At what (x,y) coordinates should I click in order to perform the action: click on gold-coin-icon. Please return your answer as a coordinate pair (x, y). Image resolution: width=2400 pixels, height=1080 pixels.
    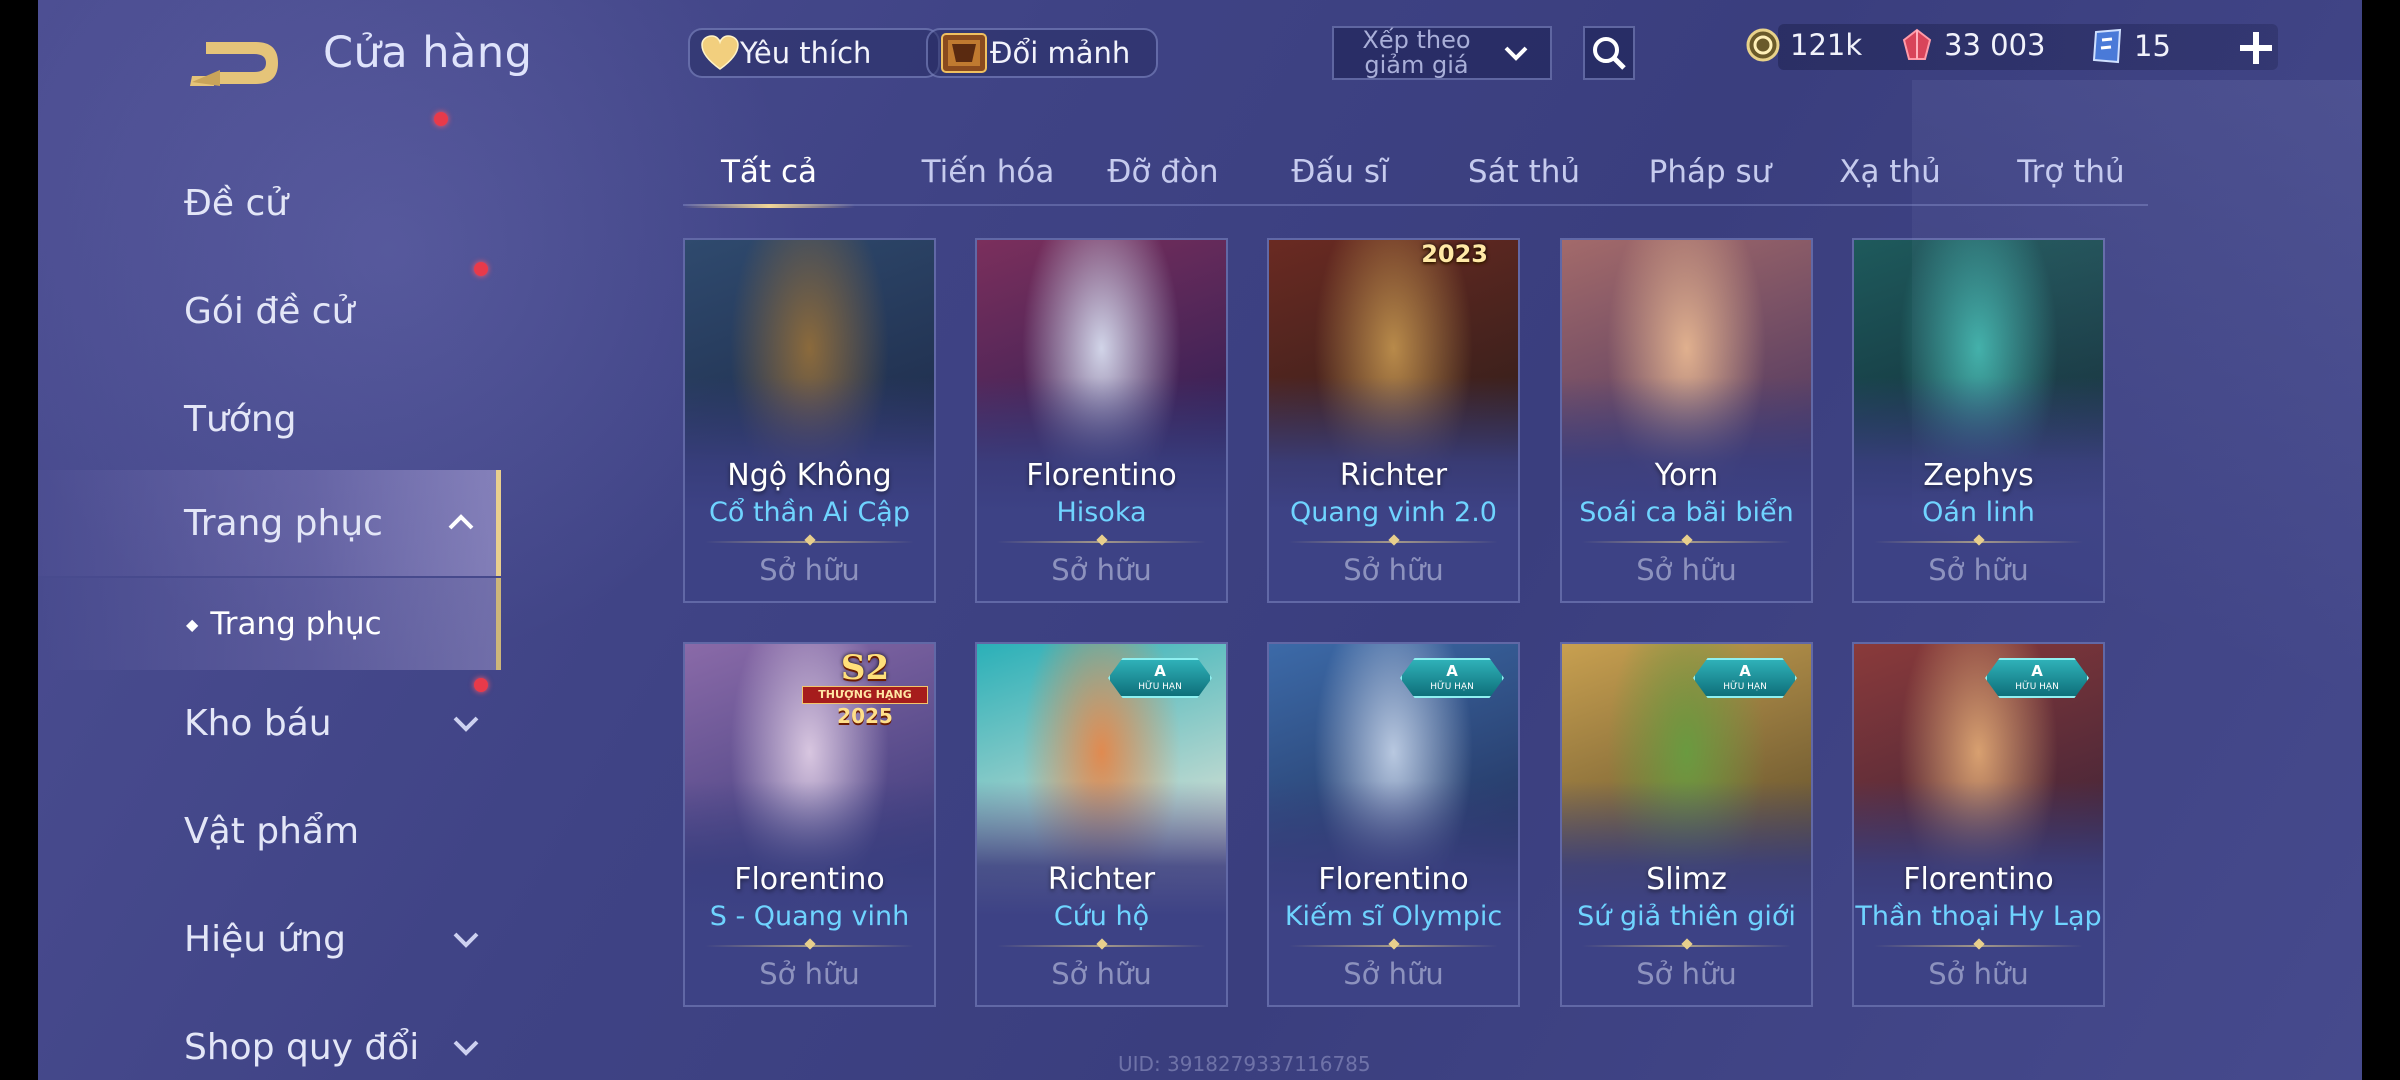
    Looking at the image, I should click on (1763, 45).